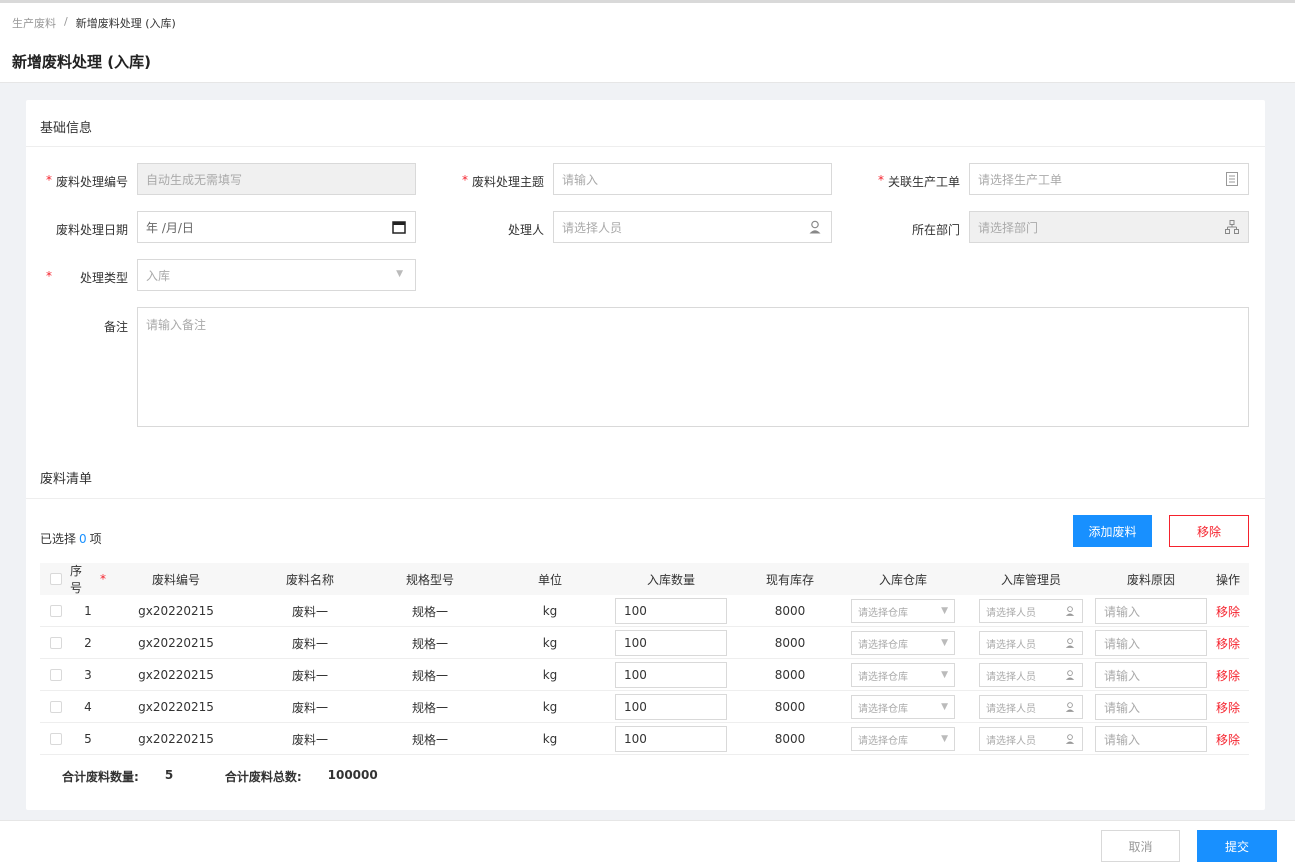  What do you see at coordinates (507, 182) in the screenshot?
I see `subject-label: 废料处理主题` at bounding box center [507, 182].